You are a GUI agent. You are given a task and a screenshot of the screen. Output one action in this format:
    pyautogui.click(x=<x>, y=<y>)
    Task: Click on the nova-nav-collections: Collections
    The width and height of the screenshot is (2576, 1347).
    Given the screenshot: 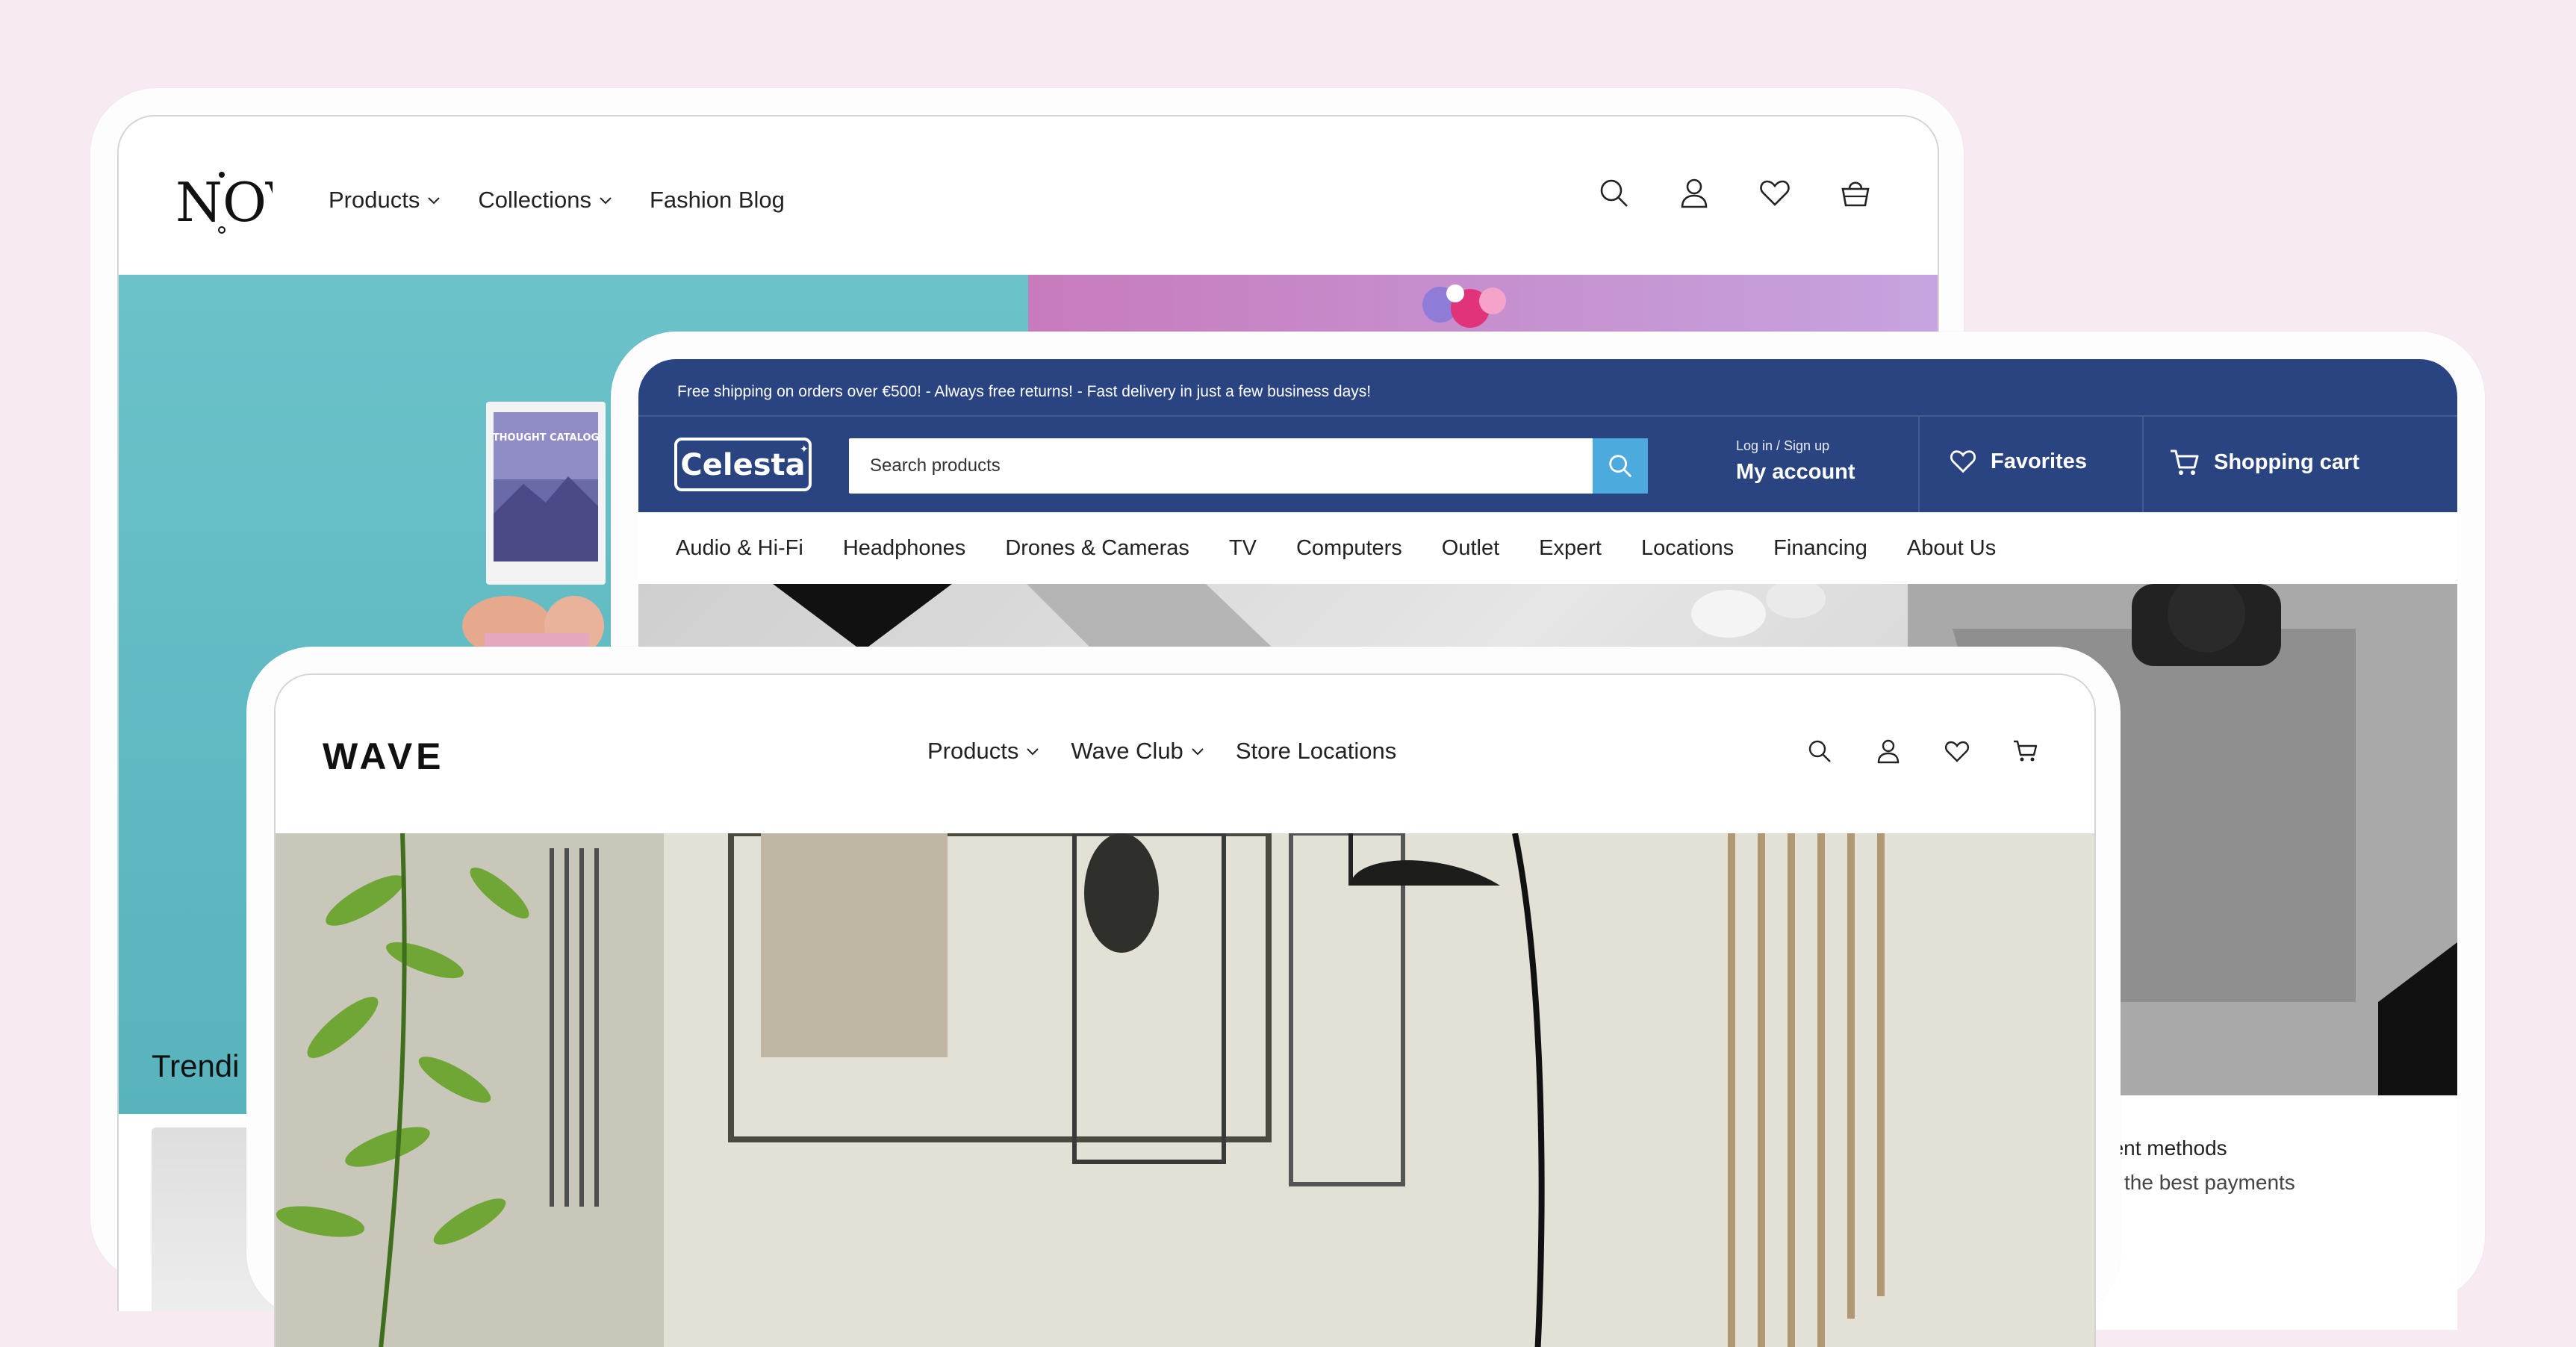 What is the action you would take?
    pyautogui.click(x=545, y=200)
    